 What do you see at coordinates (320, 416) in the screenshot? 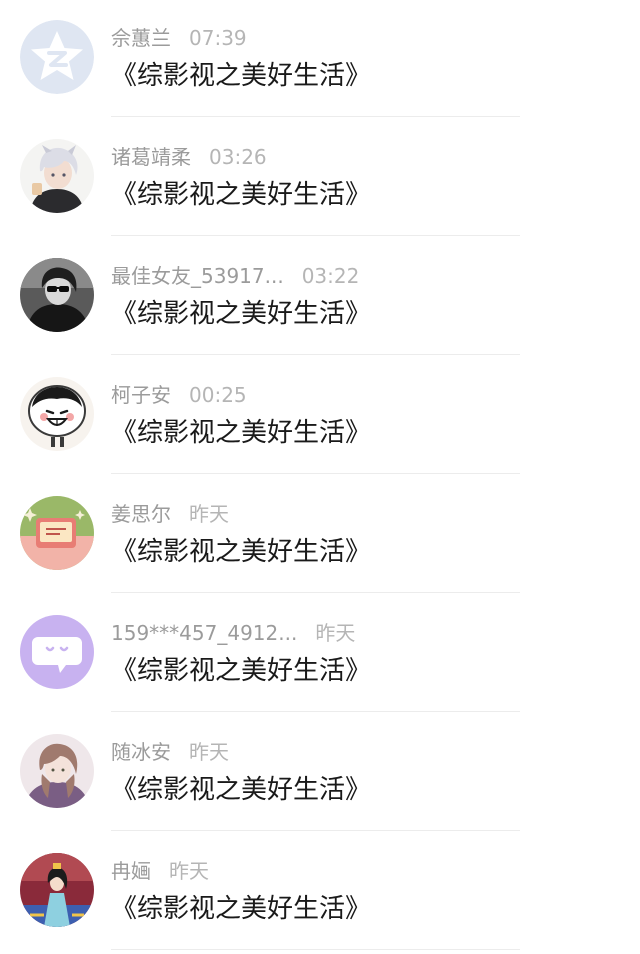
I see `list-item: 柯子安 00:25 《综影视之美好生活》` at bounding box center [320, 416].